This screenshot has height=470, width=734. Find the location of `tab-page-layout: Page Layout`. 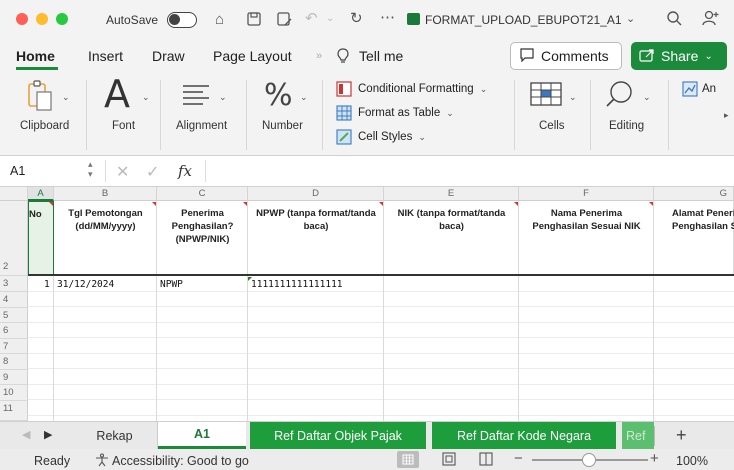

tab-page-layout: Page Layout is located at coordinates (252, 56).